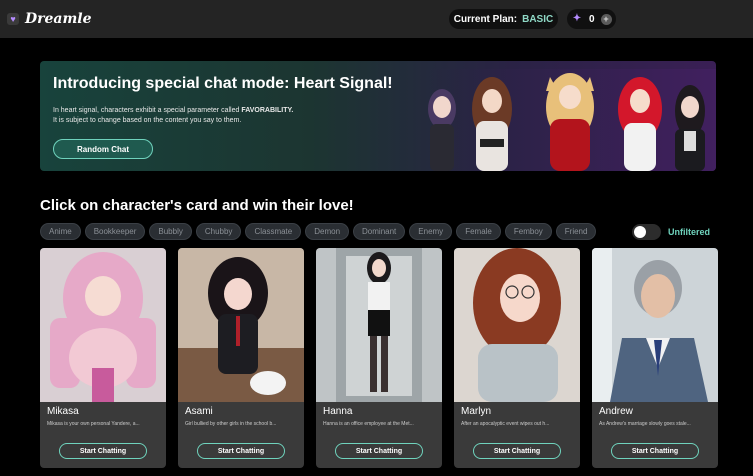  What do you see at coordinates (327, 231) in the screenshot?
I see `tag-demon: Demon` at bounding box center [327, 231].